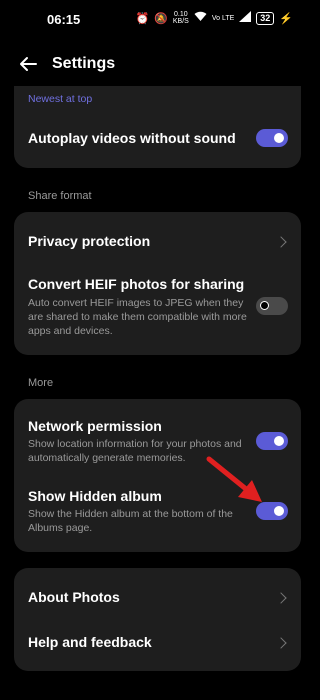 The height and width of the screenshot is (700, 320). I want to click on status-time: 06:15, so click(64, 19).